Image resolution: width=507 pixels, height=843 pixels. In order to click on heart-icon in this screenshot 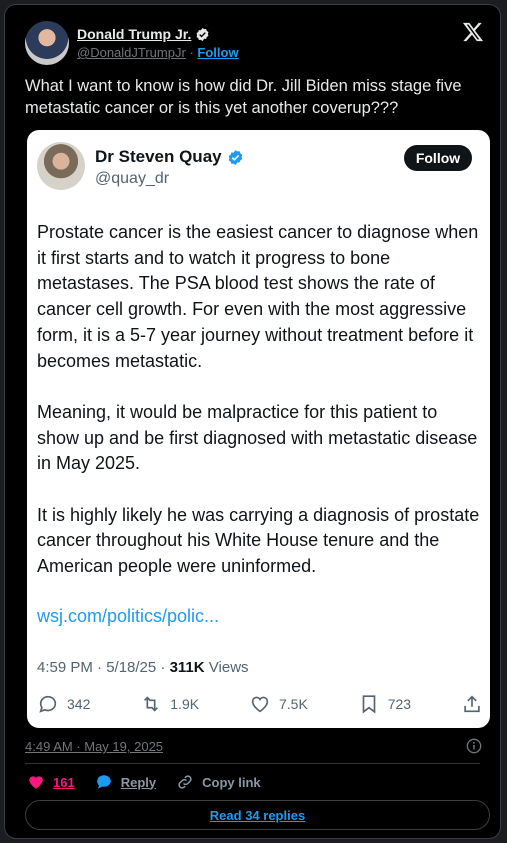, I will do `click(260, 704)`.